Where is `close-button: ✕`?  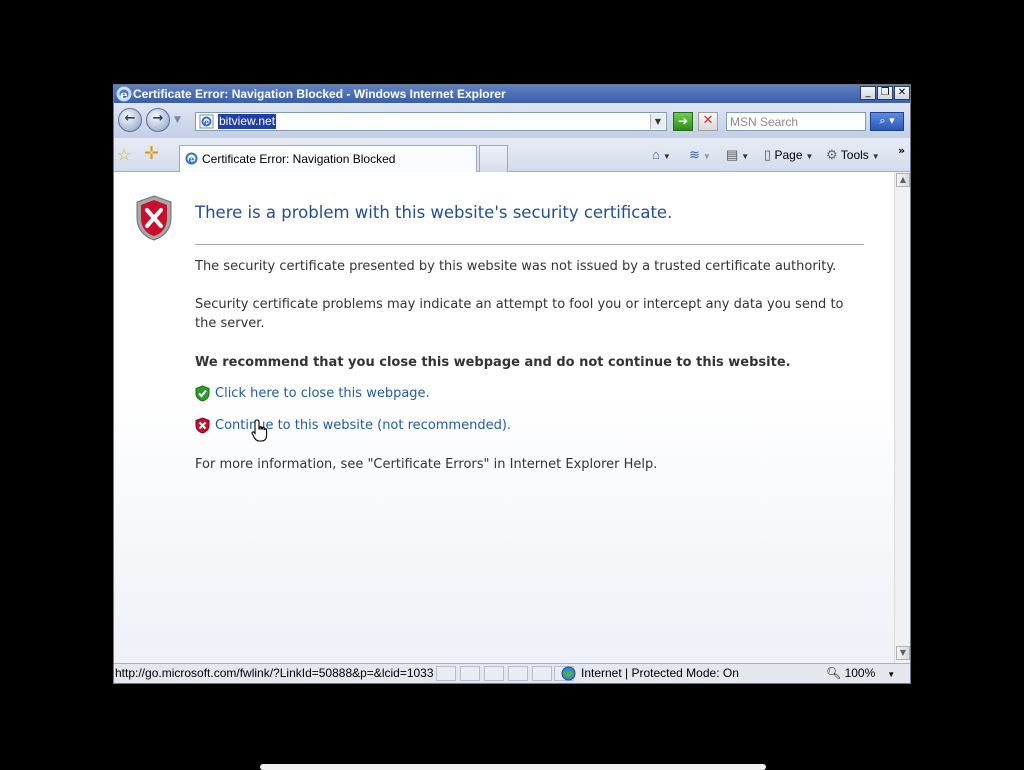
close-button: ✕ is located at coordinates (902, 93).